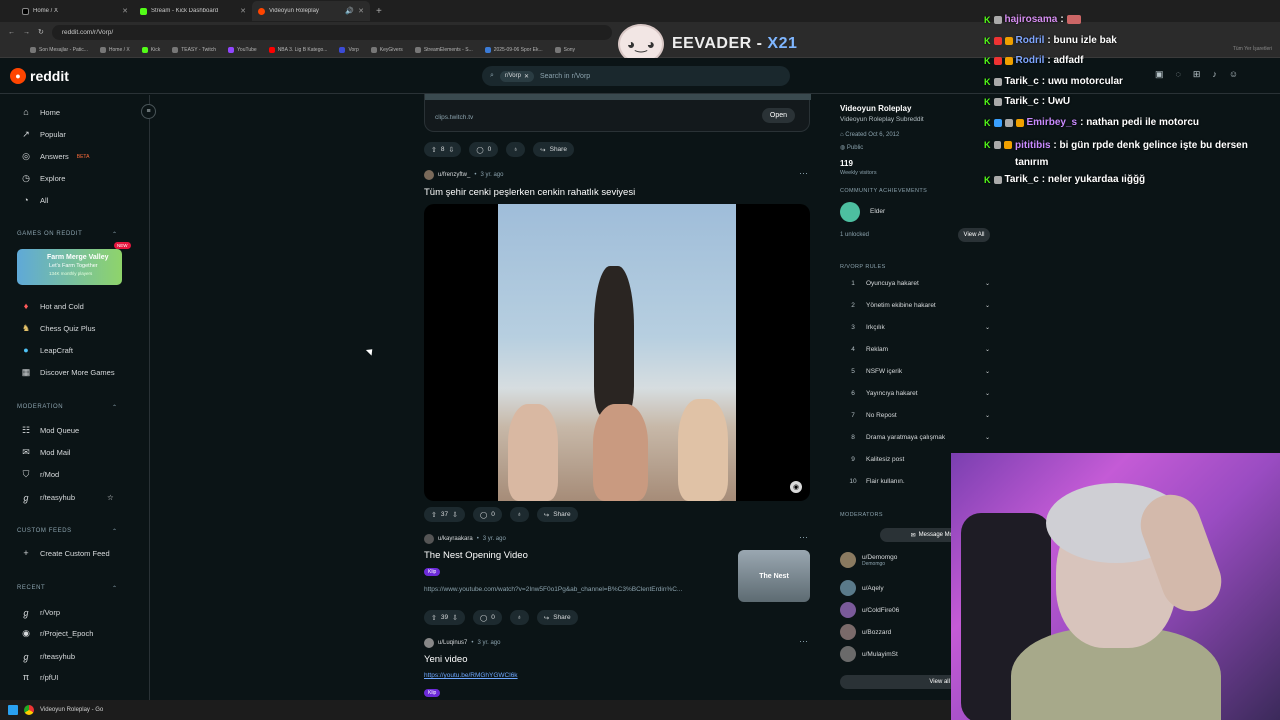 Image resolution: width=1280 pixels, height=720 pixels. What do you see at coordinates (915, 305) in the screenshot?
I see `rule-item: 2 Yönetim ekibine hakaret ⌄` at bounding box center [915, 305].